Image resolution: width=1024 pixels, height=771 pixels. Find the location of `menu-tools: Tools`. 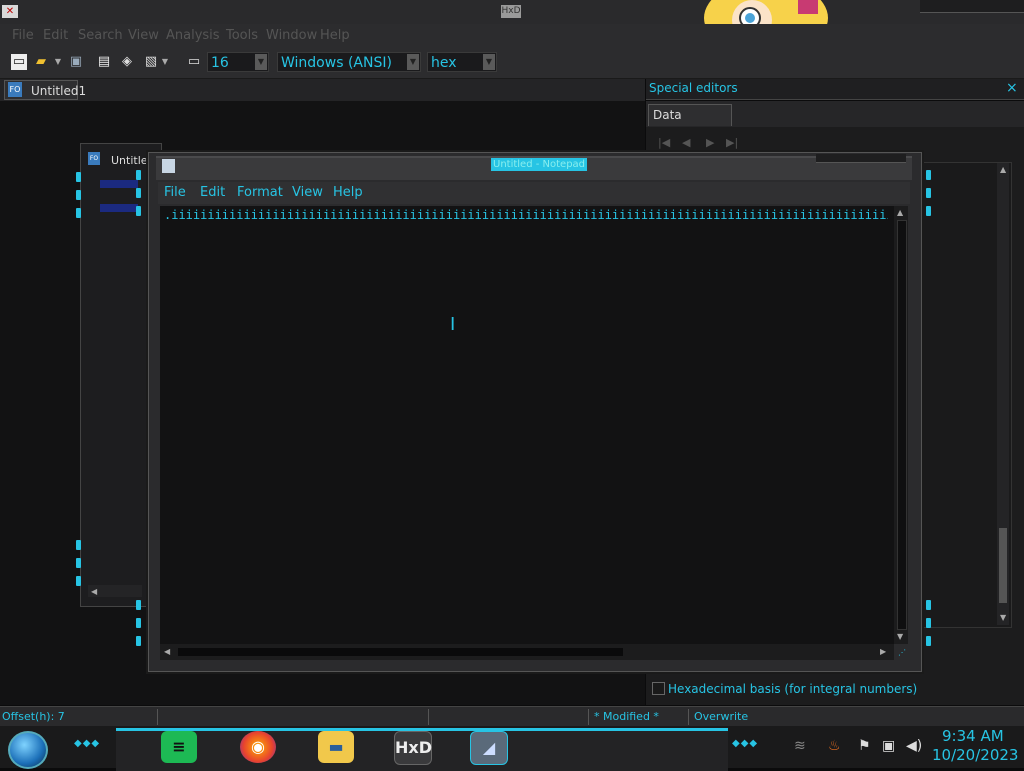

menu-tools: Tools is located at coordinates (242, 35).